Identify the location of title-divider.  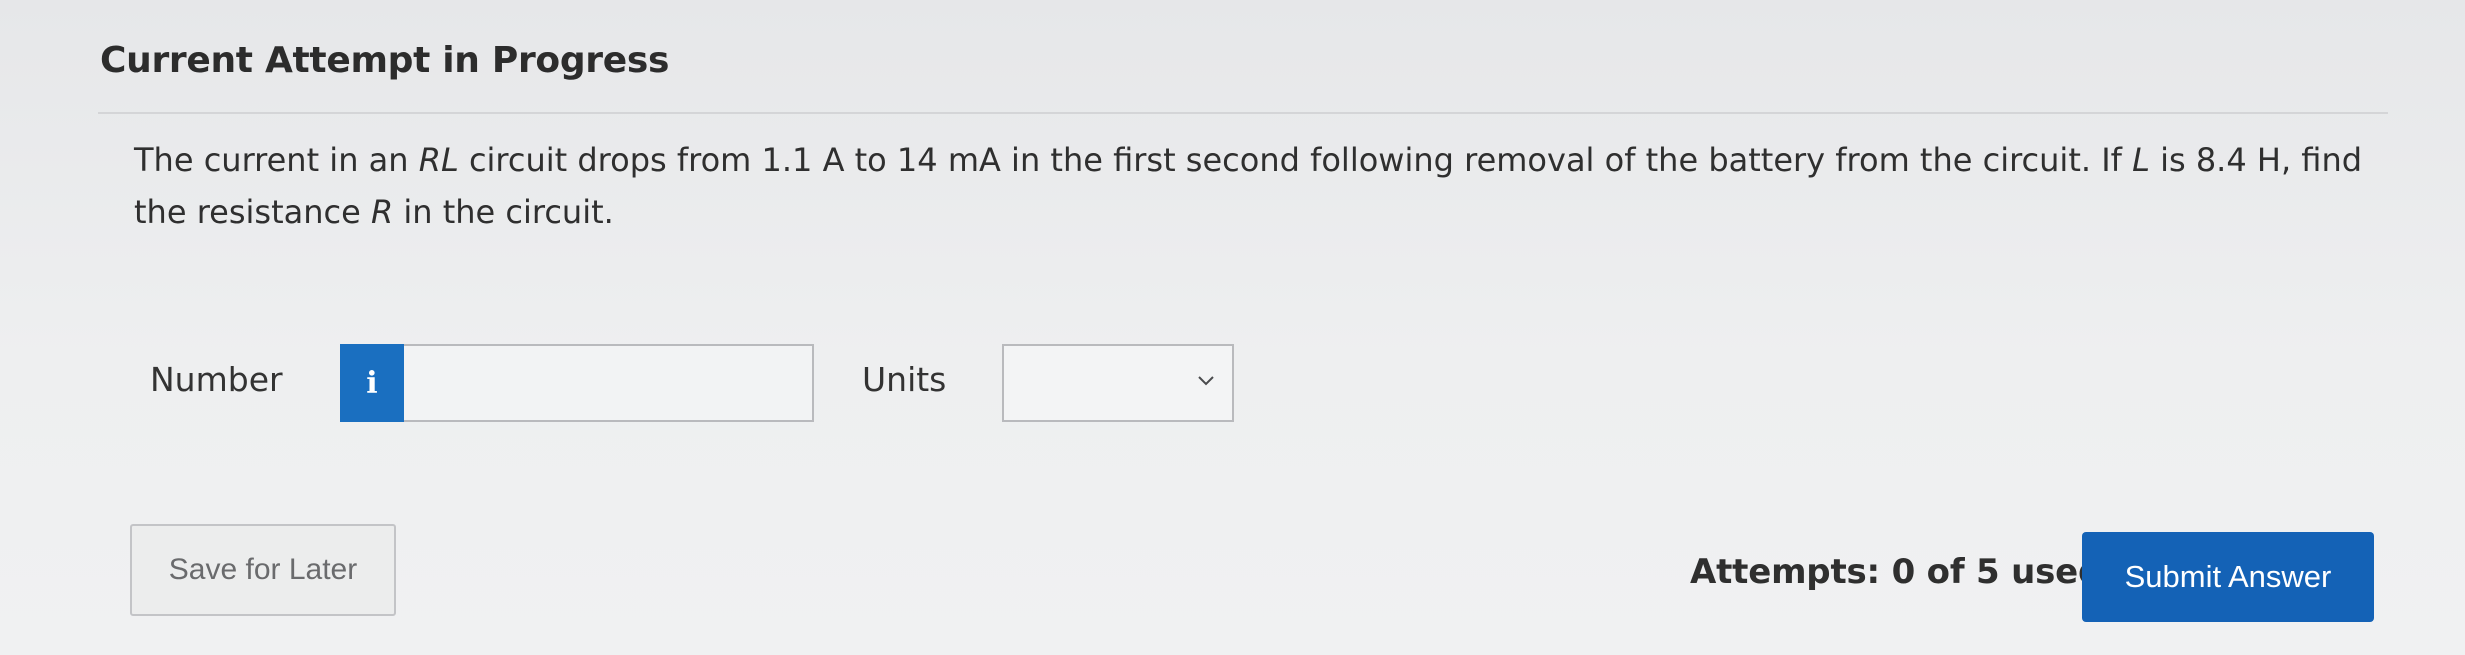
(1243, 113).